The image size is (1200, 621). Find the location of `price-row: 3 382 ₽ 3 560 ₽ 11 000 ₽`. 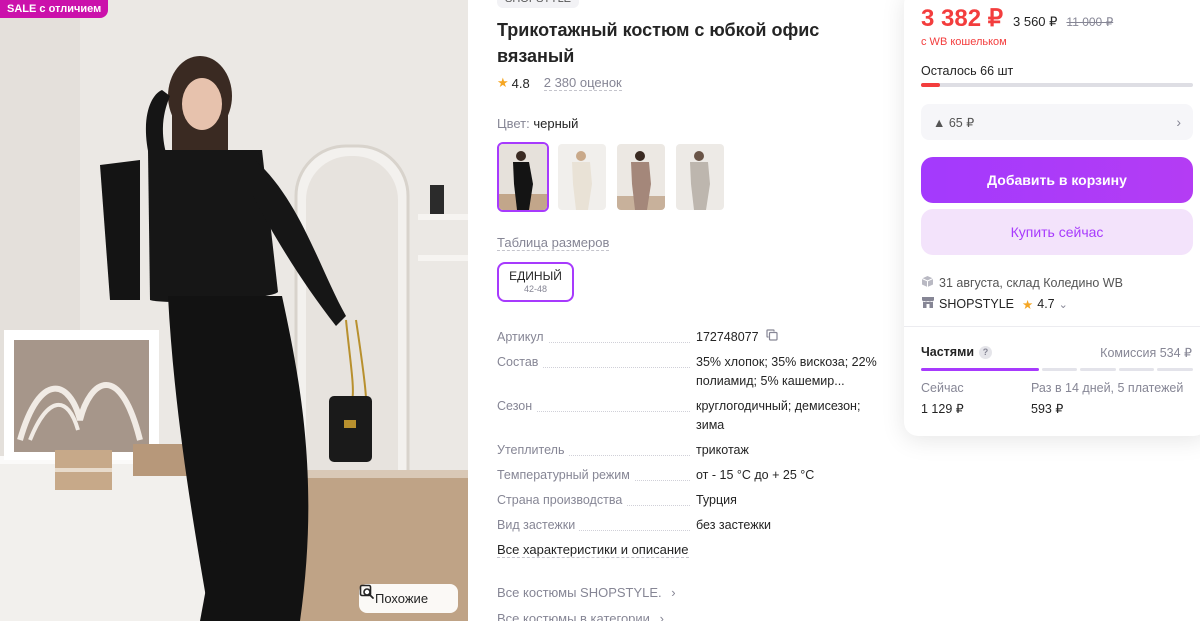

price-row: 3 382 ₽ 3 560 ₽ 11 000 ₽ is located at coordinates (1017, 18).